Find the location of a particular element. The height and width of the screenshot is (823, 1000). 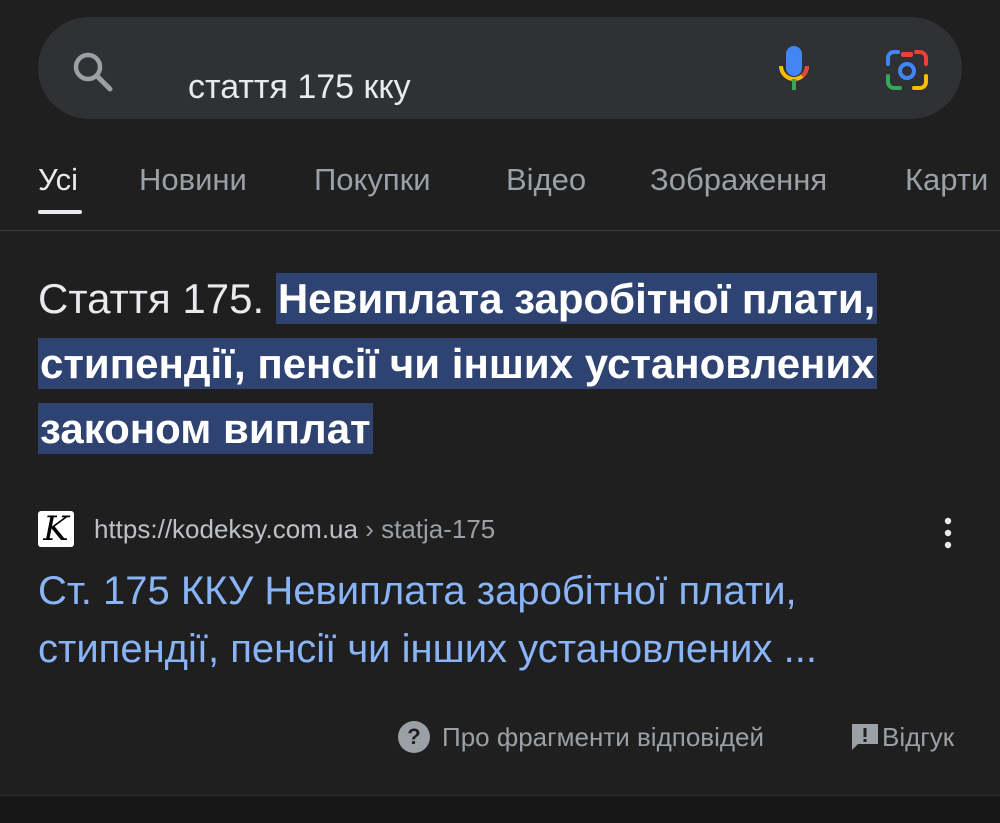

result-breadcrumb: › statja-175 is located at coordinates (426, 529).